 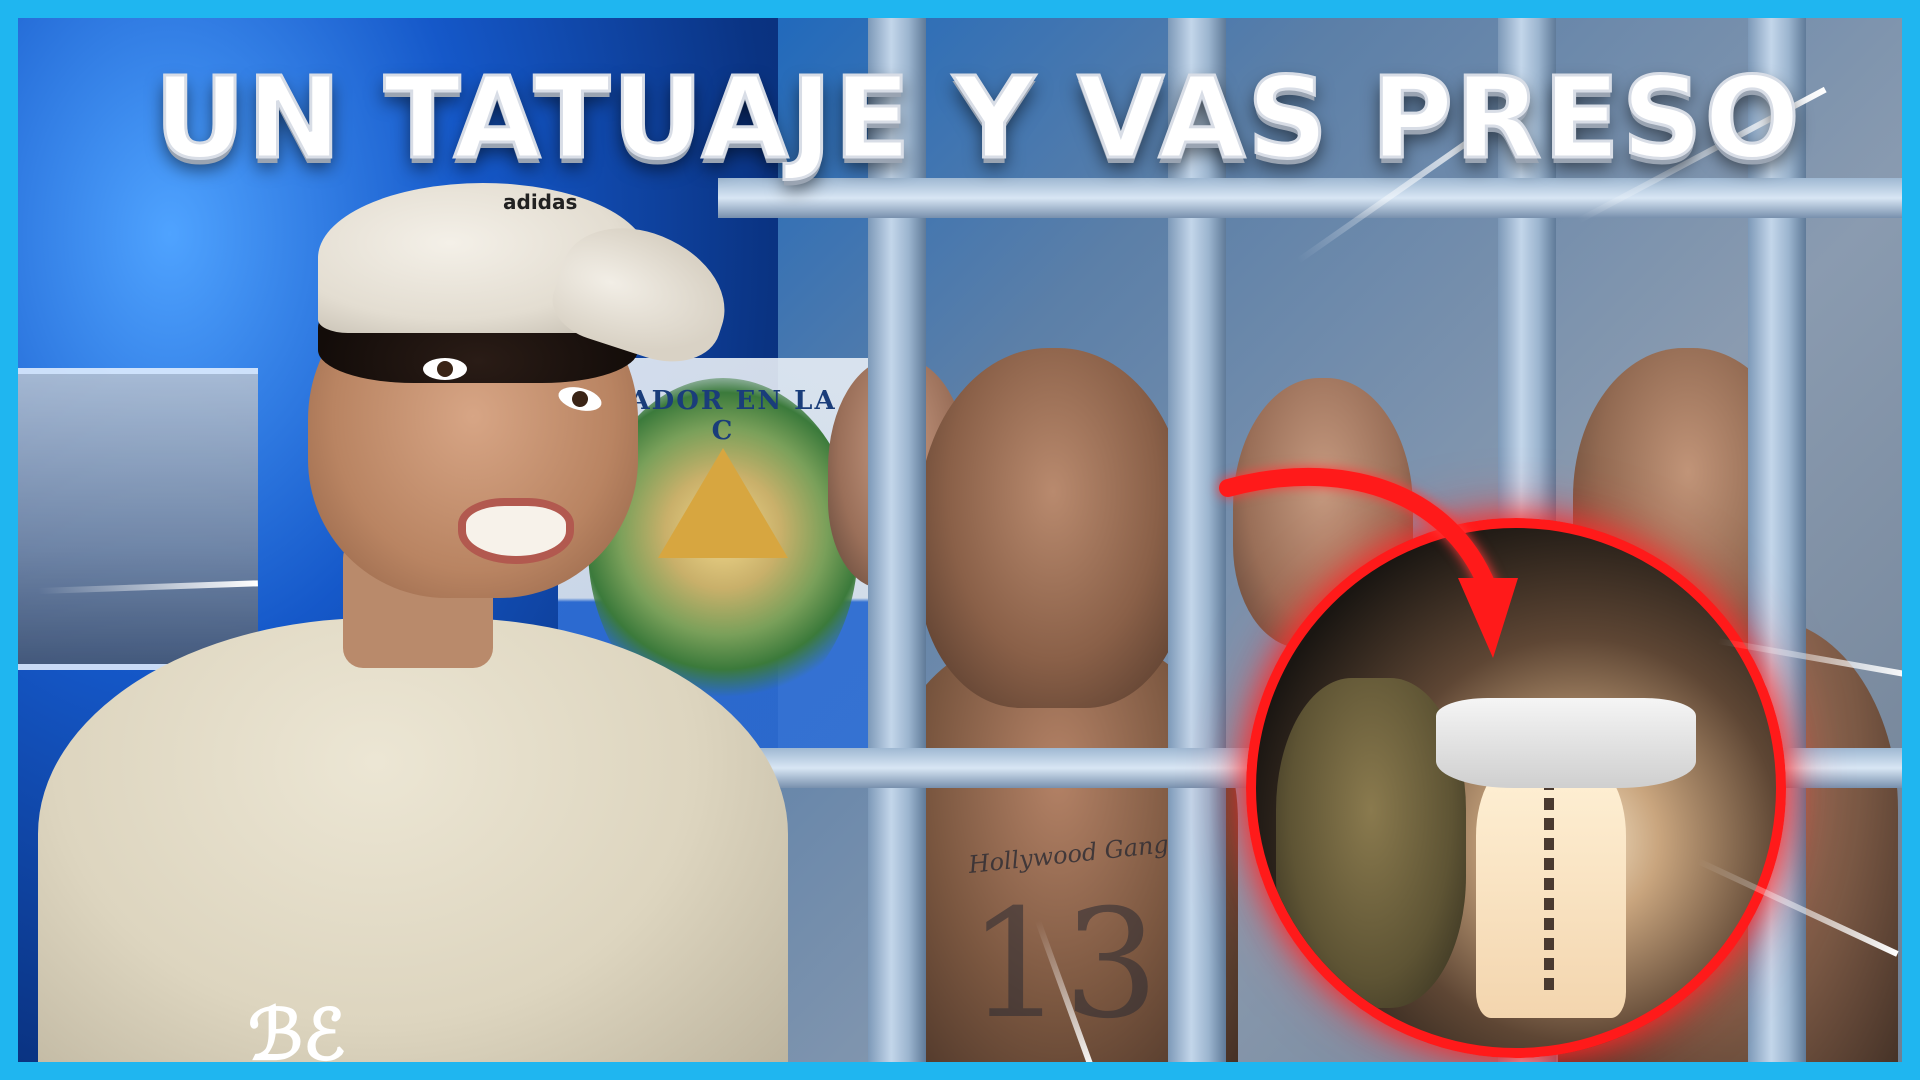 What do you see at coordinates (445, 369) in the screenshot?
I see `boy-left-eye` at bounding box center [445, 369].